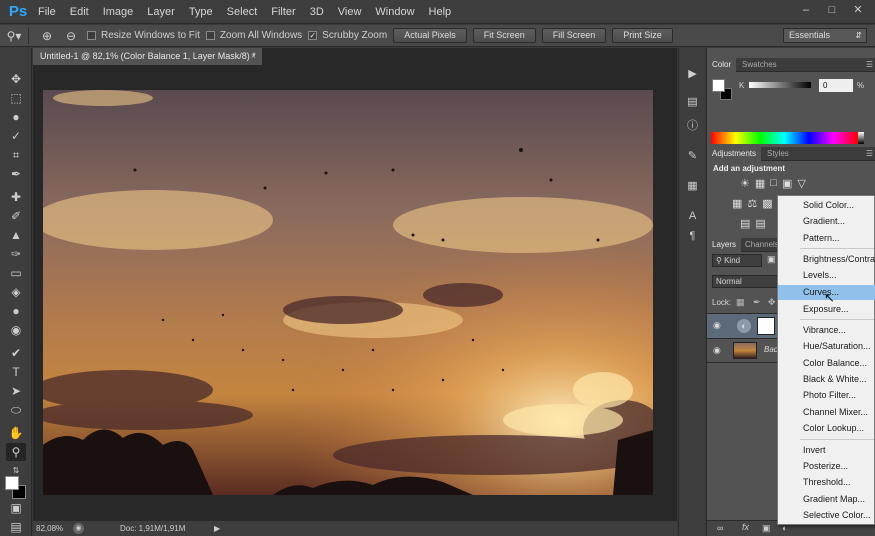 The height and width of the screenshot is (536, 875). I want to click on shape-tool-icon: ⬭, so click(16, 410).